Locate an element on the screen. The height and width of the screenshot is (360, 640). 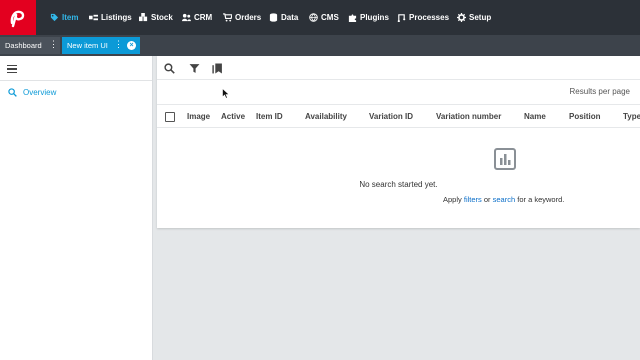
people-icon is located at coordinates (186, 17).